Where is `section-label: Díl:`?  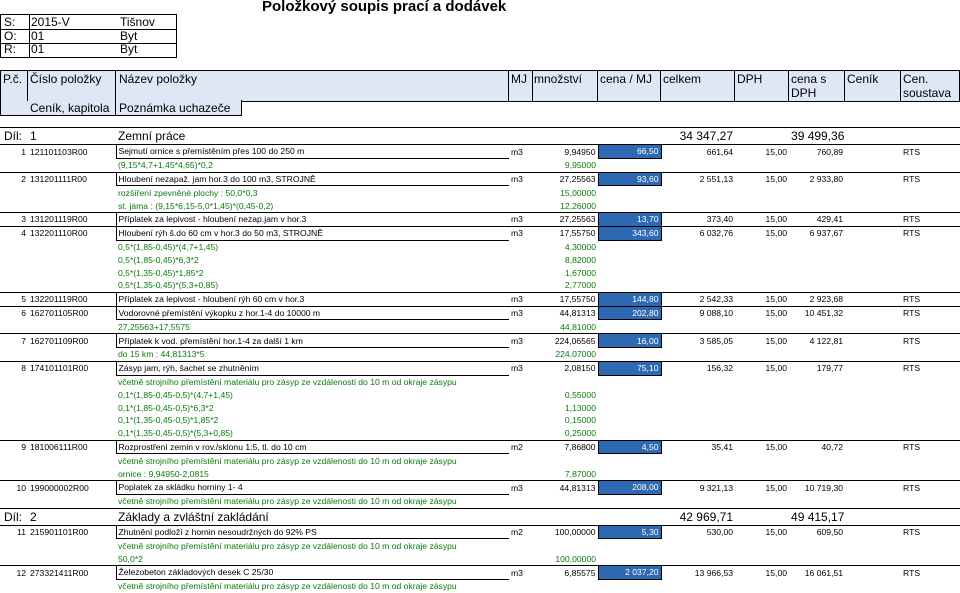 section-label: Díl: is located at coordinates (14, 516).